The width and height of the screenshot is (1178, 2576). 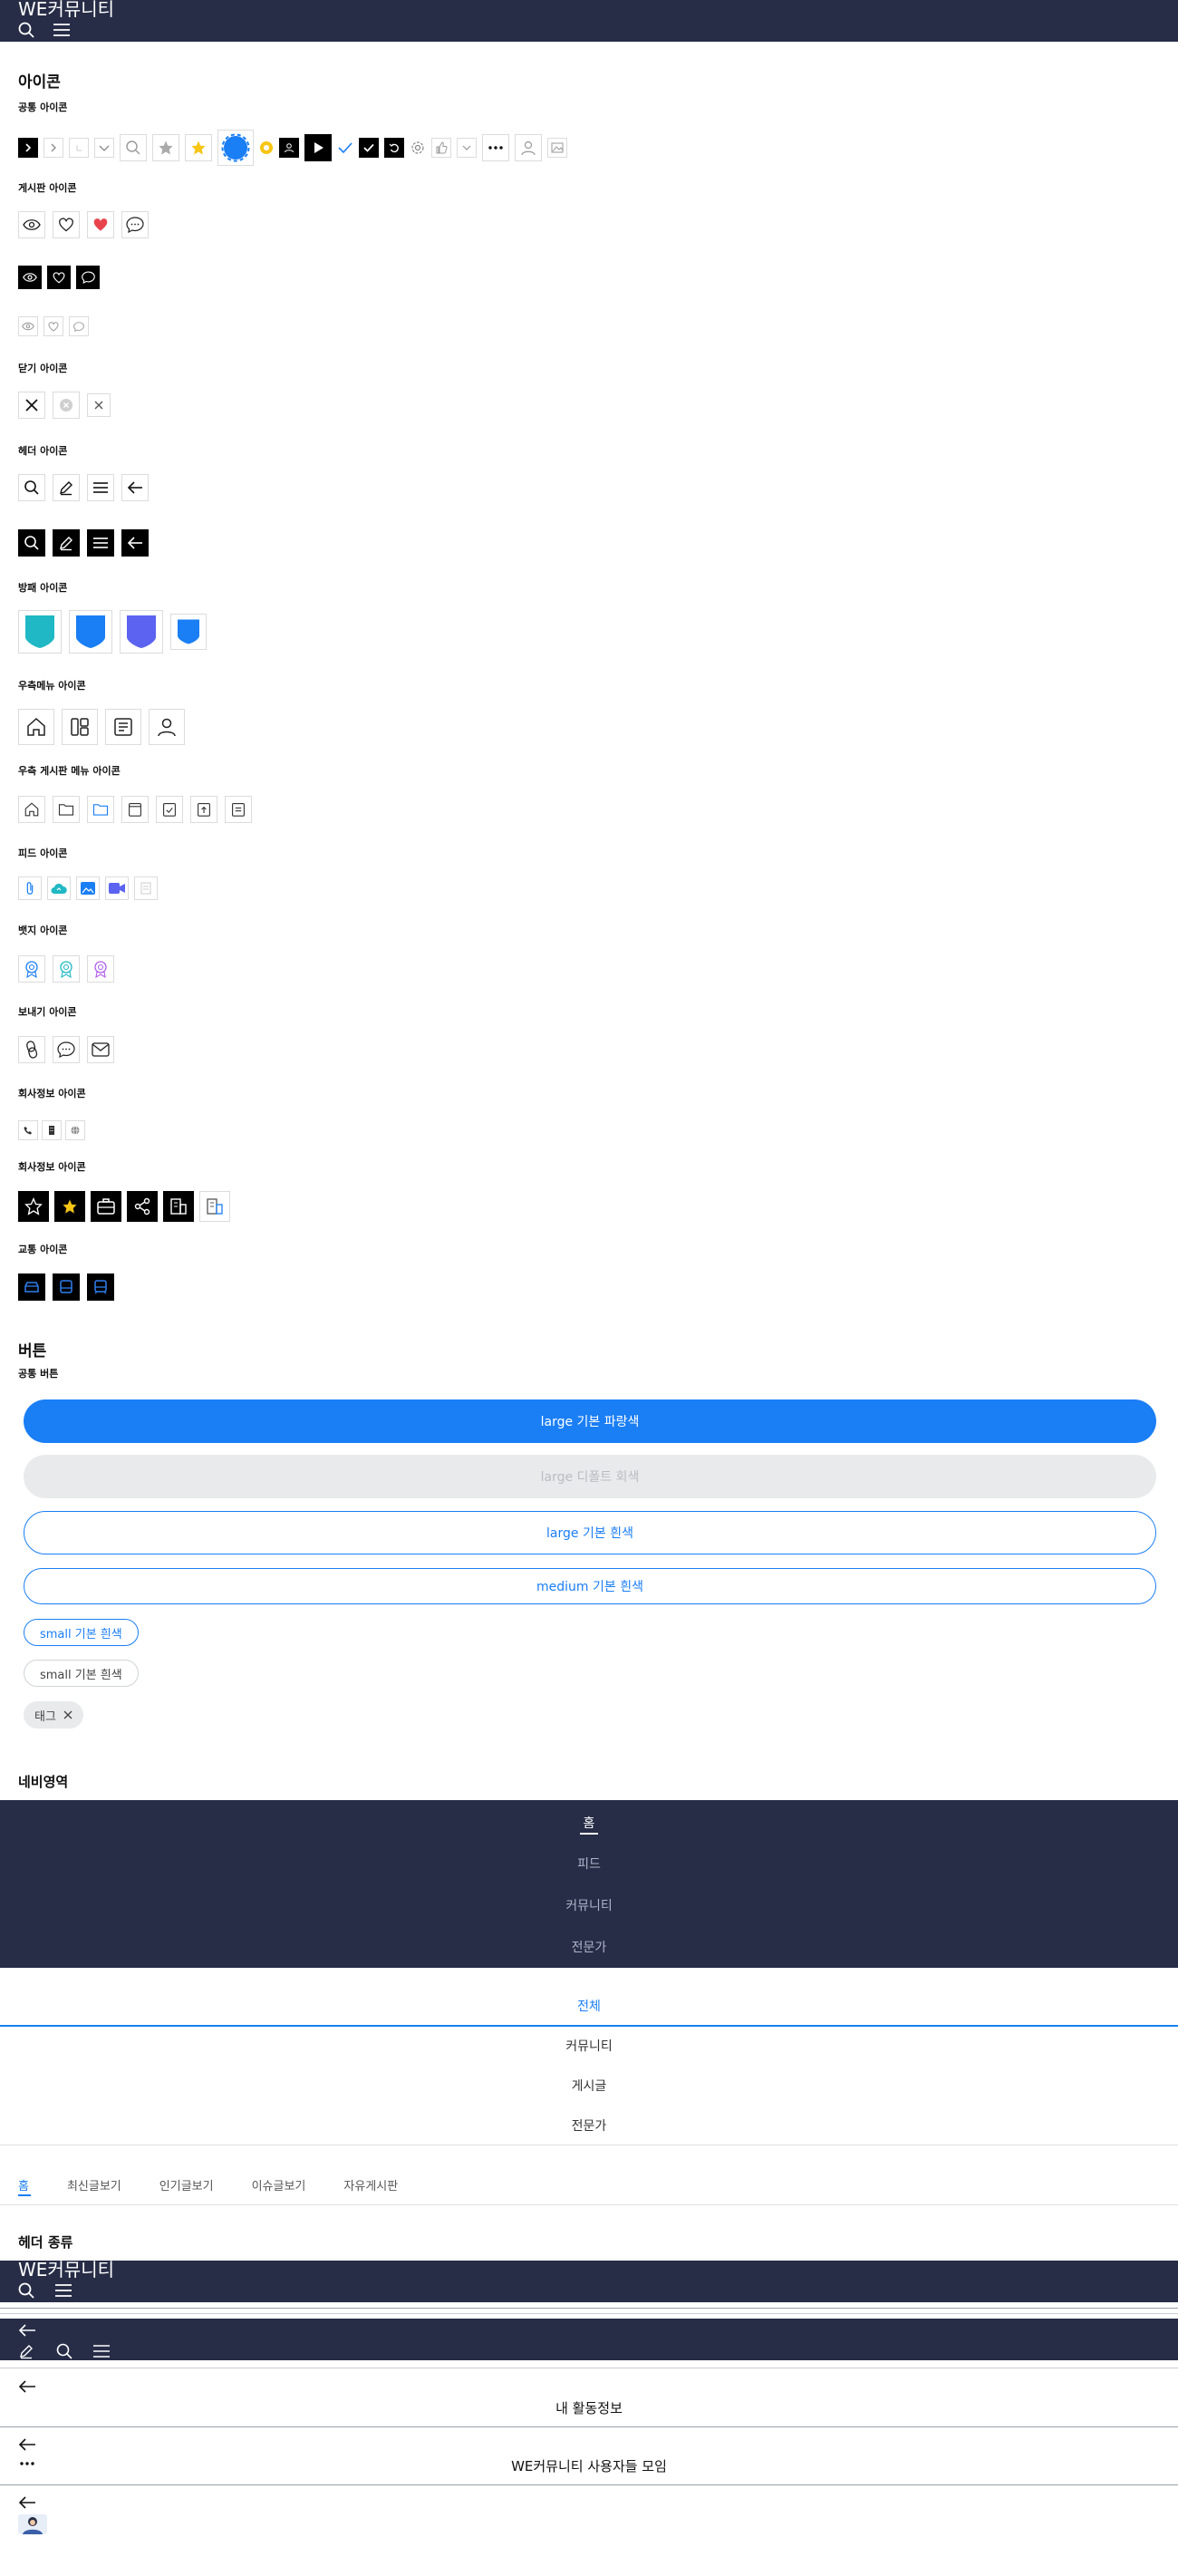 I want to click on play-icon, so click(x=318, y=147).